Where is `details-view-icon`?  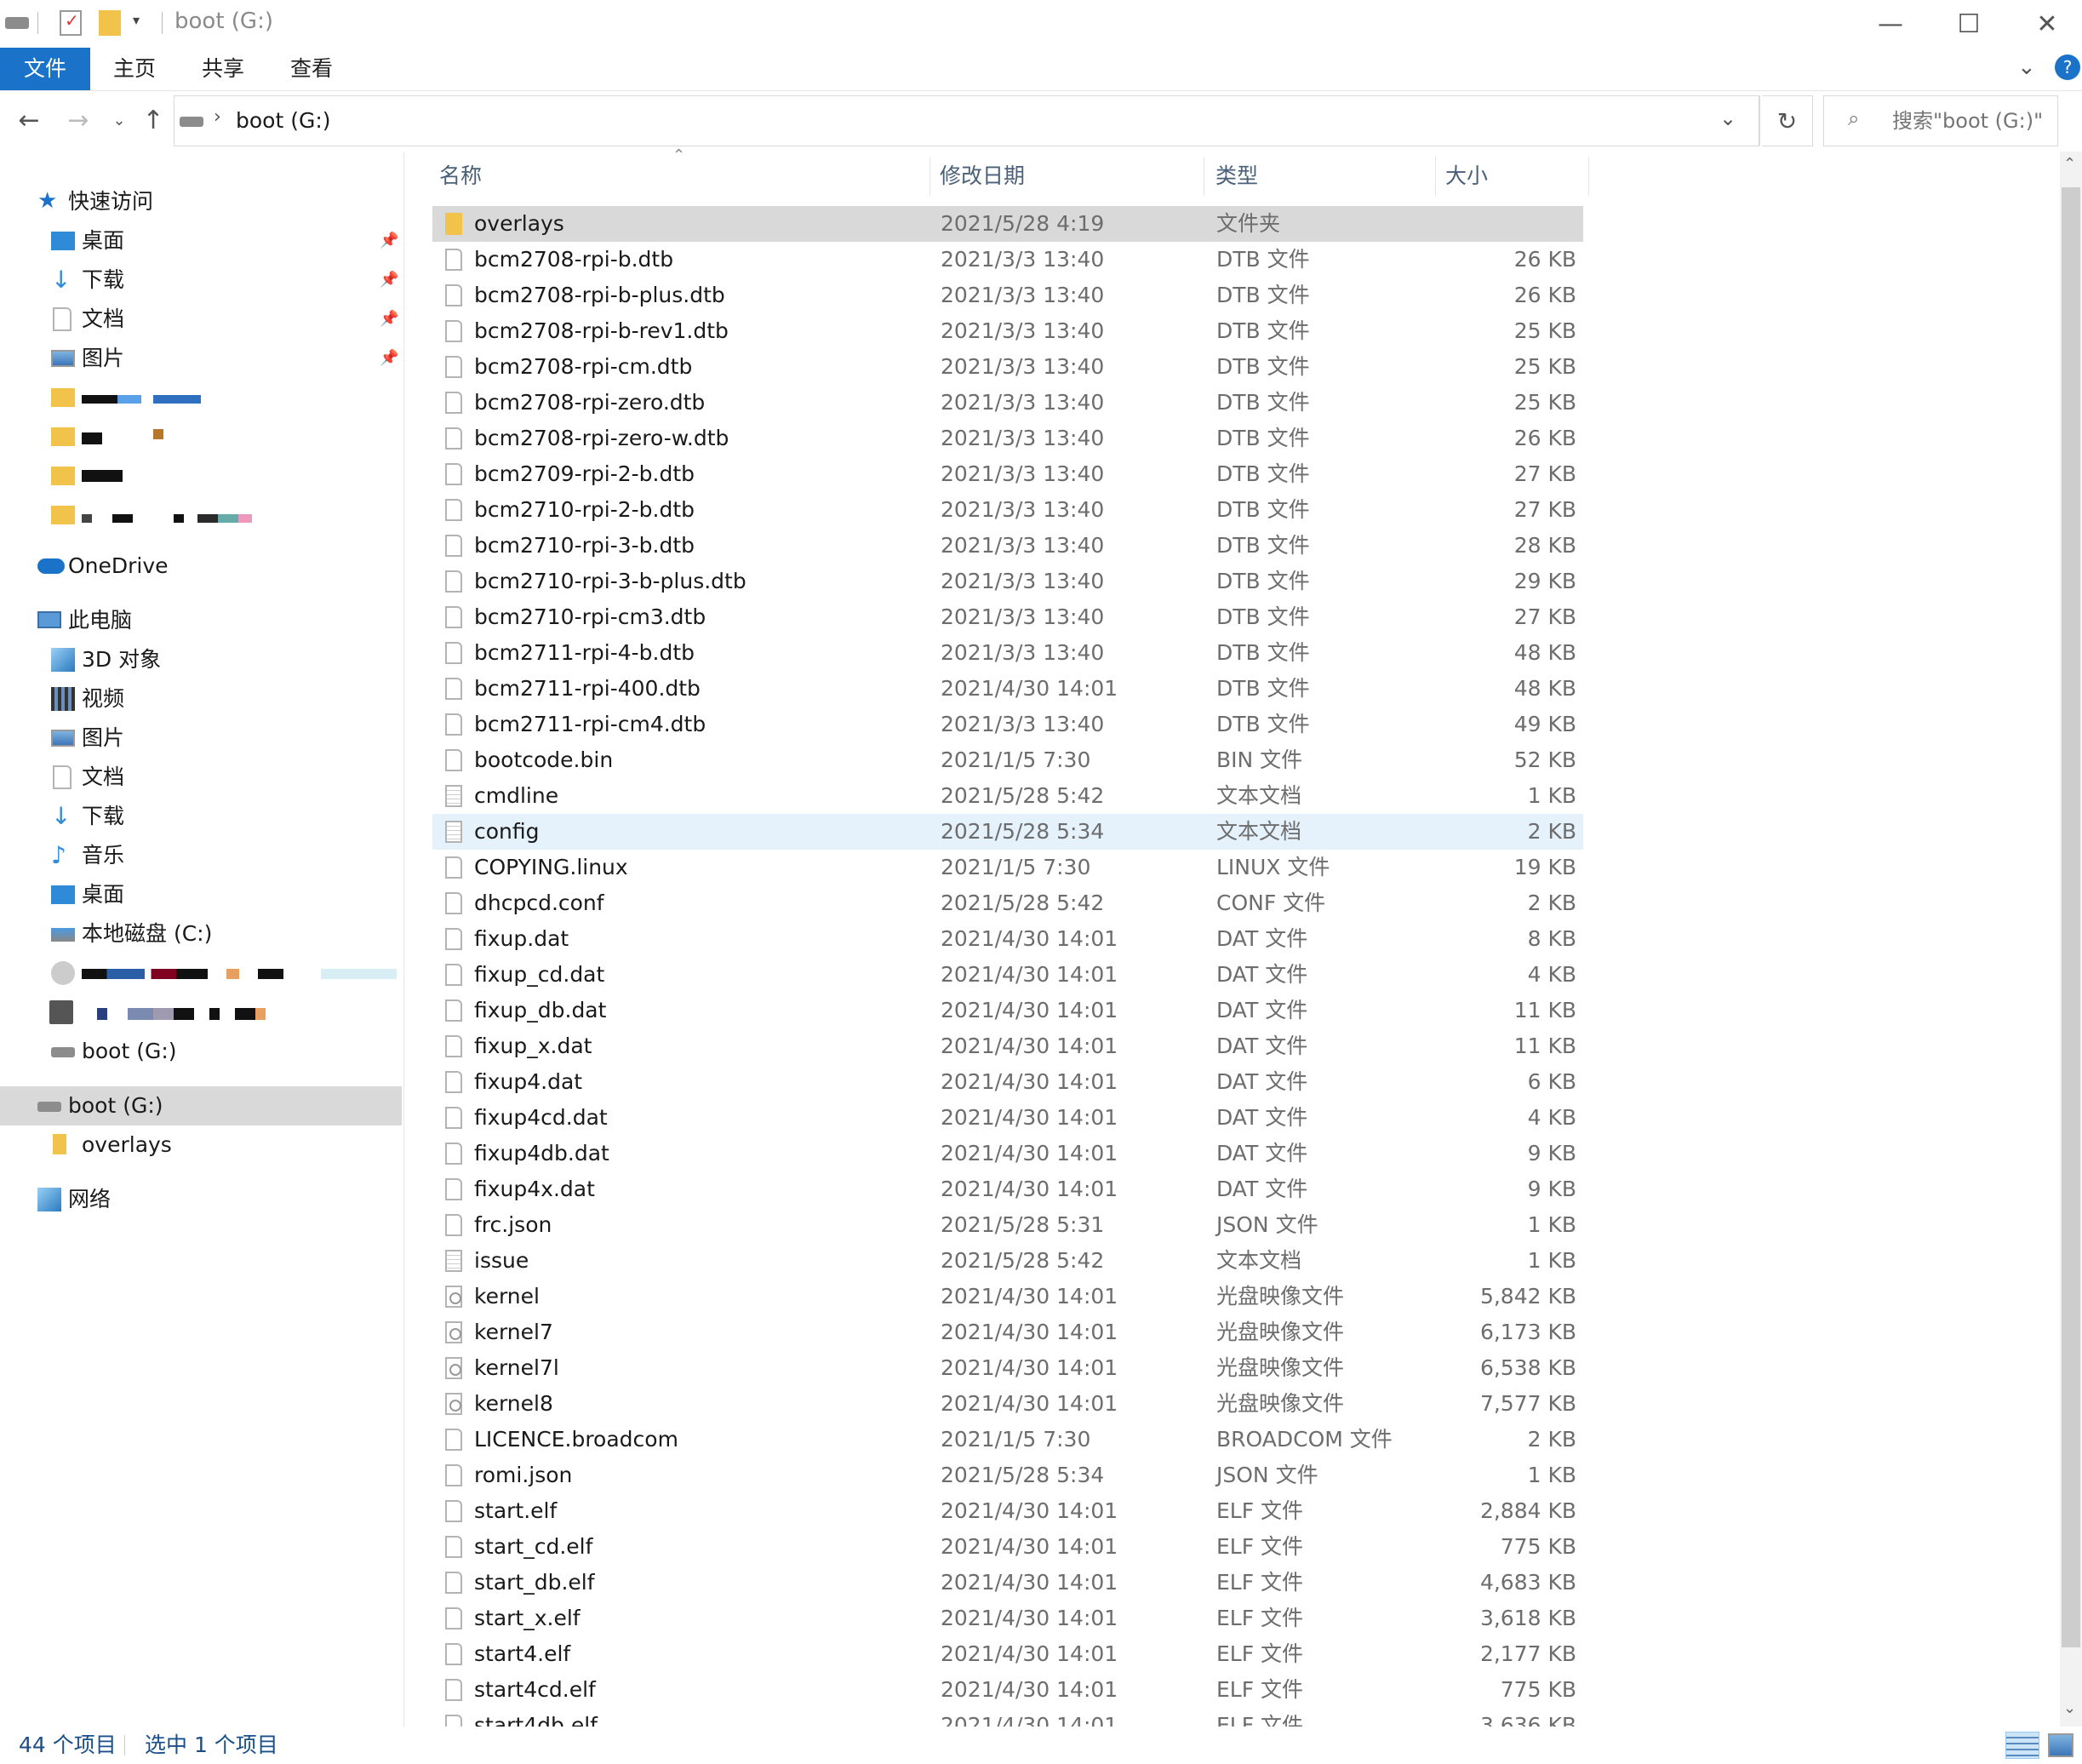
details-view-icon is located at coordinates (2022, 1745).